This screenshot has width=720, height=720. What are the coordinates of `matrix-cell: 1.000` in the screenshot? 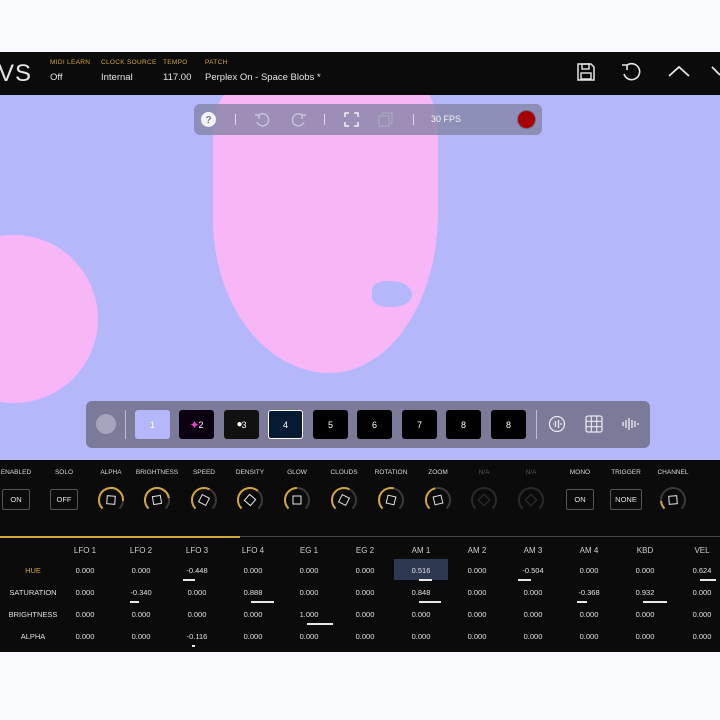 It's located at (309, 614).